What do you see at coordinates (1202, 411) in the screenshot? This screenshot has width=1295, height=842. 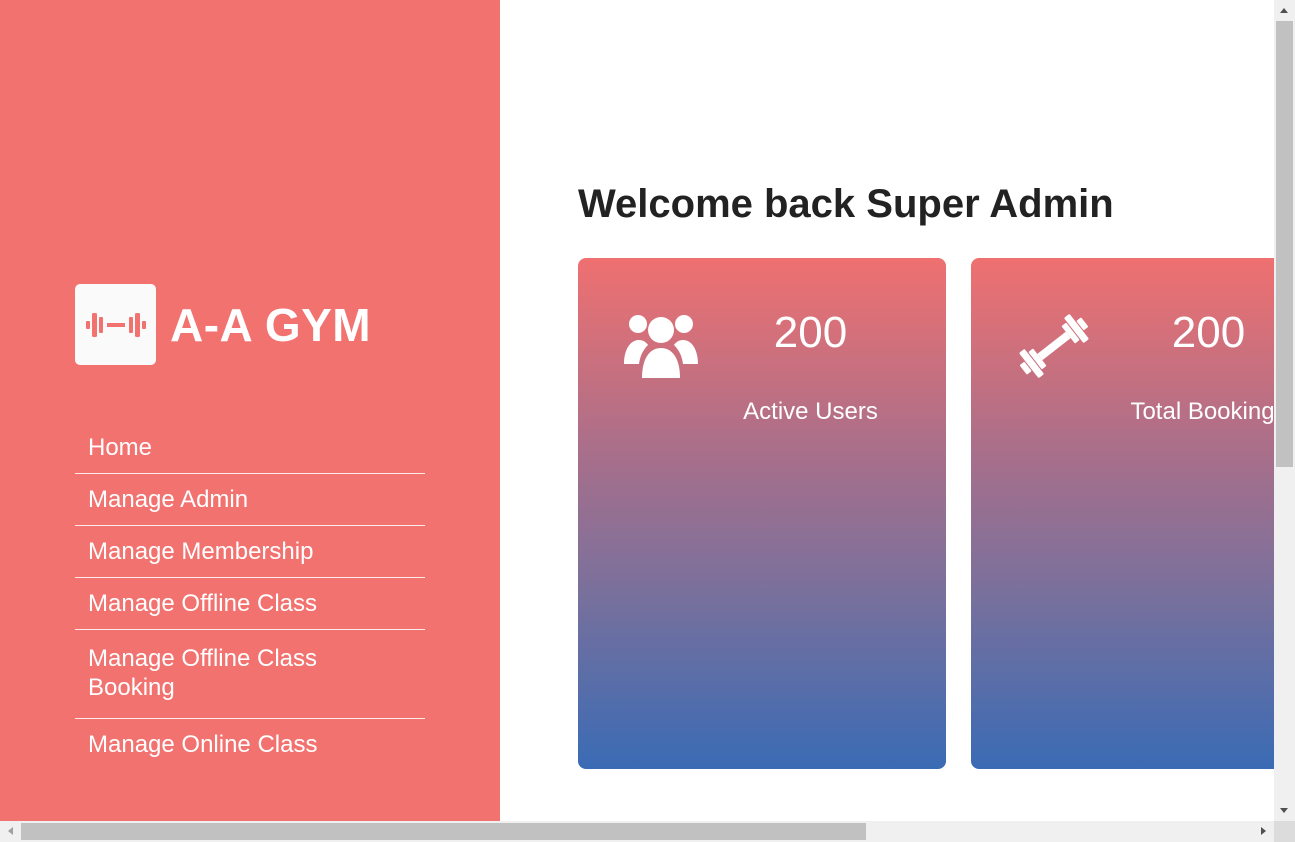 I see `stat-label: Total Bookings` at bounding box center [1202, 411].